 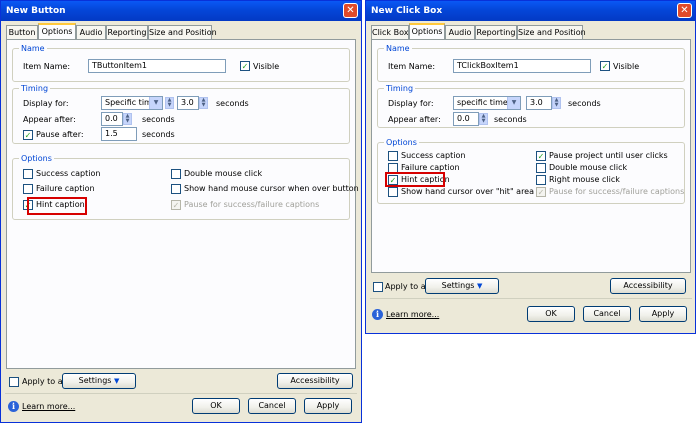 What do you see at coordinates (169, 103) in the screenshot?
I see `display-down-spin: ▲ ▼` at bounding box center [169, 103].